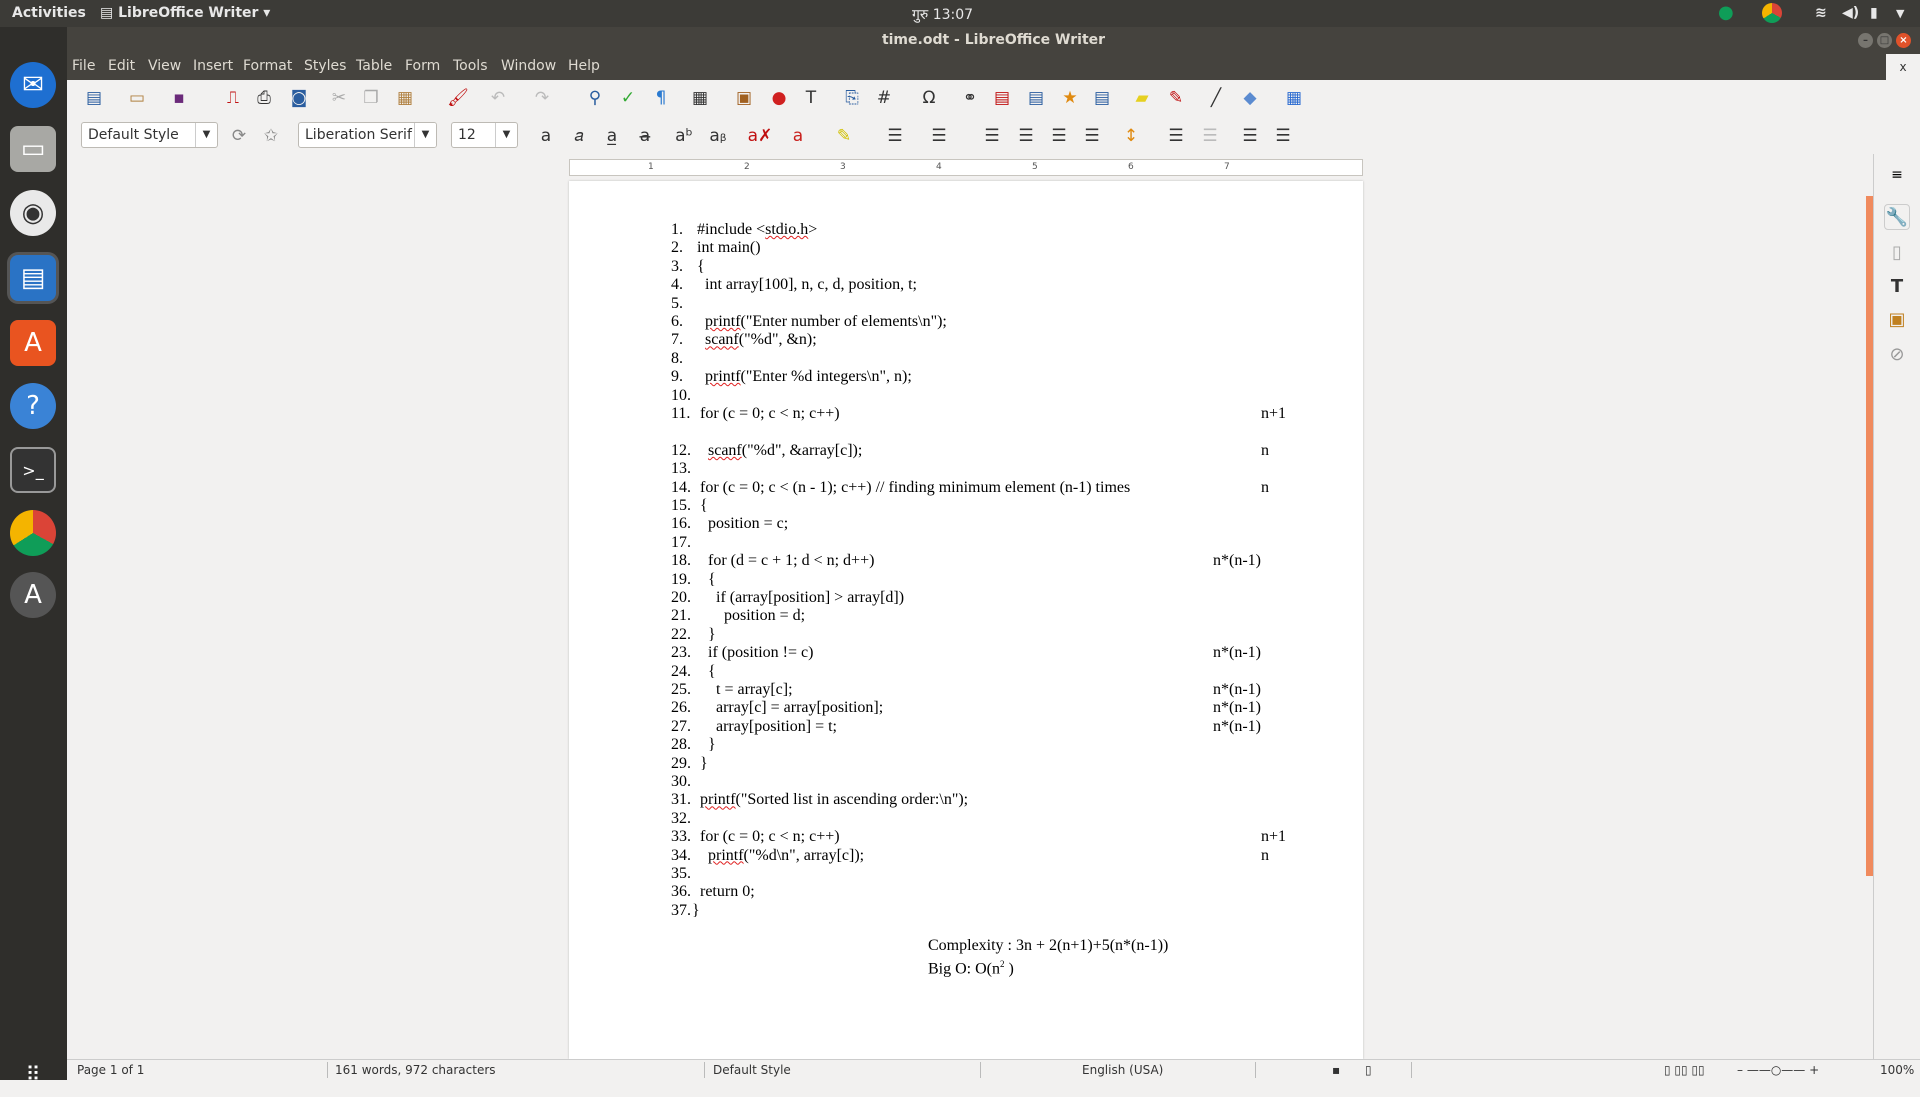  Describe the element at coordinates (164, 66) in the screenshot. I see `menu-view: View` at that location.